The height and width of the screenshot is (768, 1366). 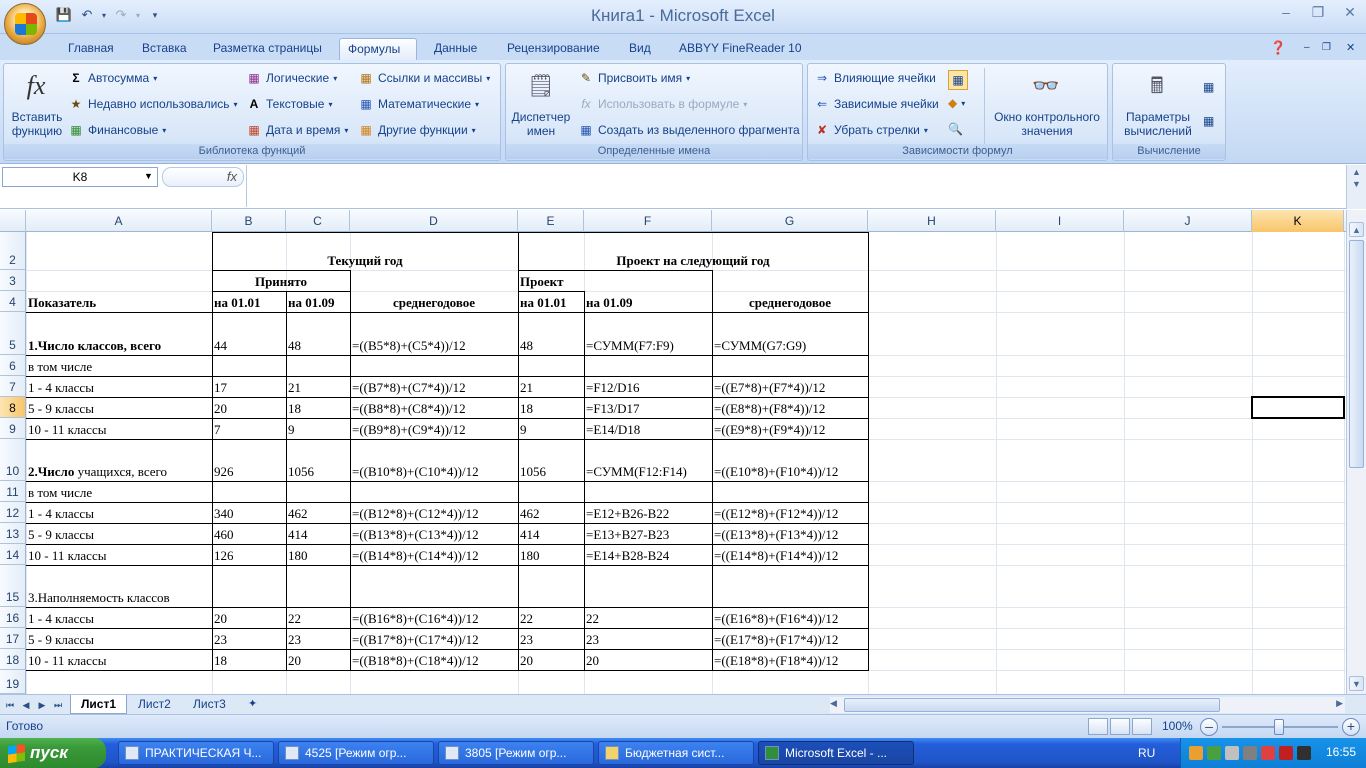 What do you see at coordinates (553, 49) in the screenshot?
I see `tab-review: Рецензирование` at bounding box center [553, 49].